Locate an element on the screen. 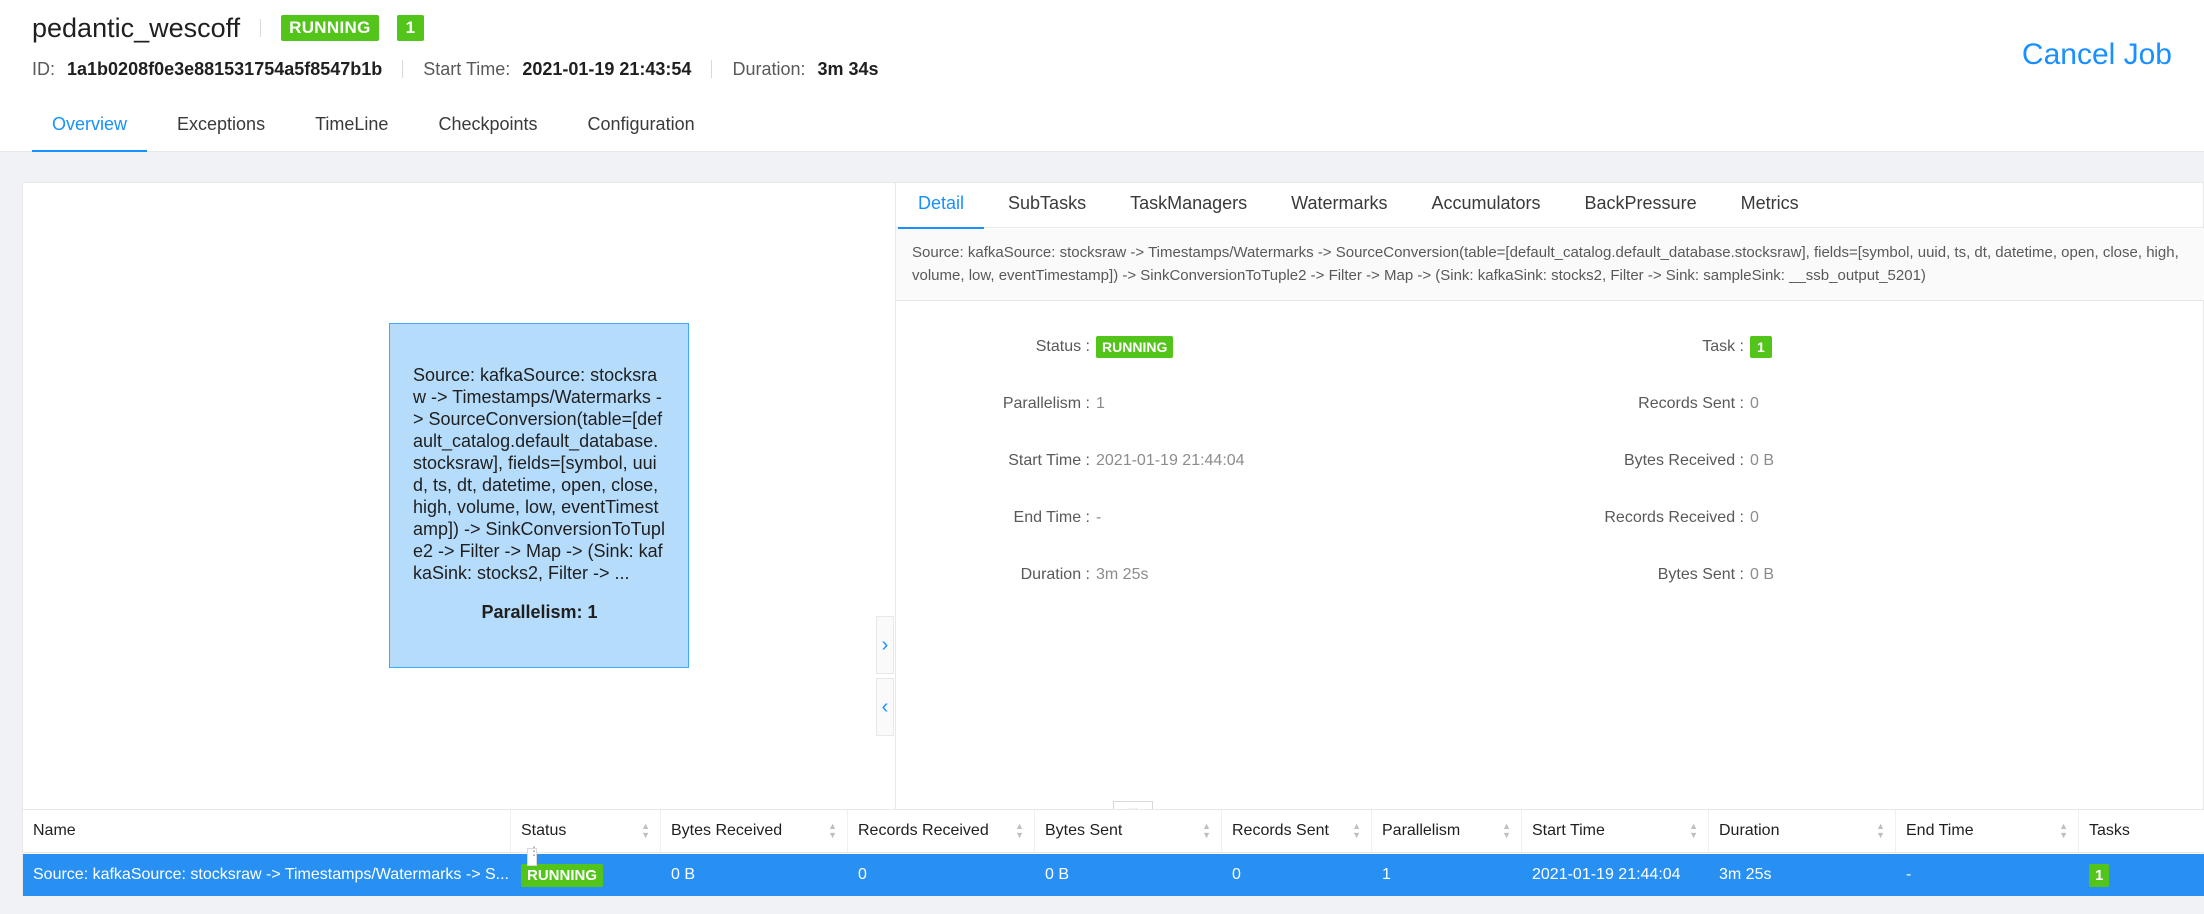 The image size is (2204, 914). column-resize-handle: ⋮ is located at coordinates (533, 855).